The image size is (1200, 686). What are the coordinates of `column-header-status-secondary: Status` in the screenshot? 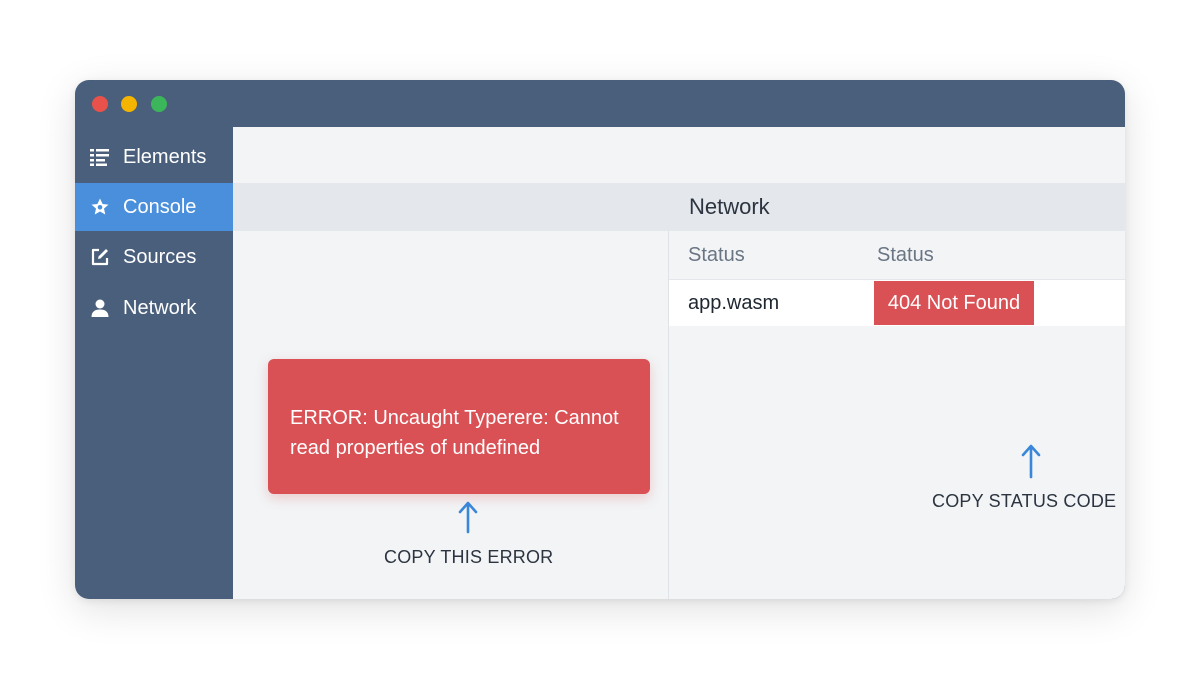 It's located at (905, 255).